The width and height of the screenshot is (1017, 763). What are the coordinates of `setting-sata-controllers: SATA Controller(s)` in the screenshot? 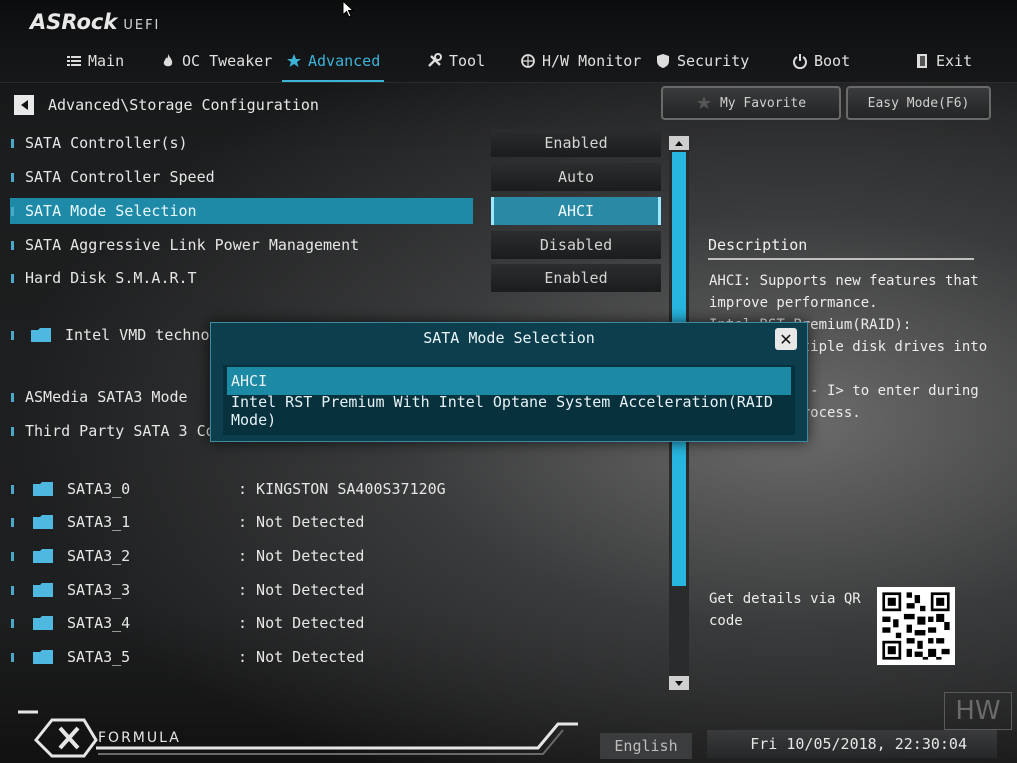 It's located at (241, 143).